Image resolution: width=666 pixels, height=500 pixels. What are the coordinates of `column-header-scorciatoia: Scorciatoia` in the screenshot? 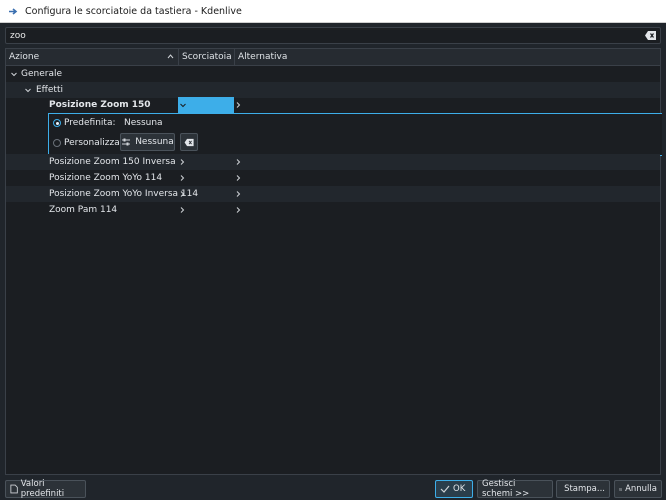 It's located at (207, 57).